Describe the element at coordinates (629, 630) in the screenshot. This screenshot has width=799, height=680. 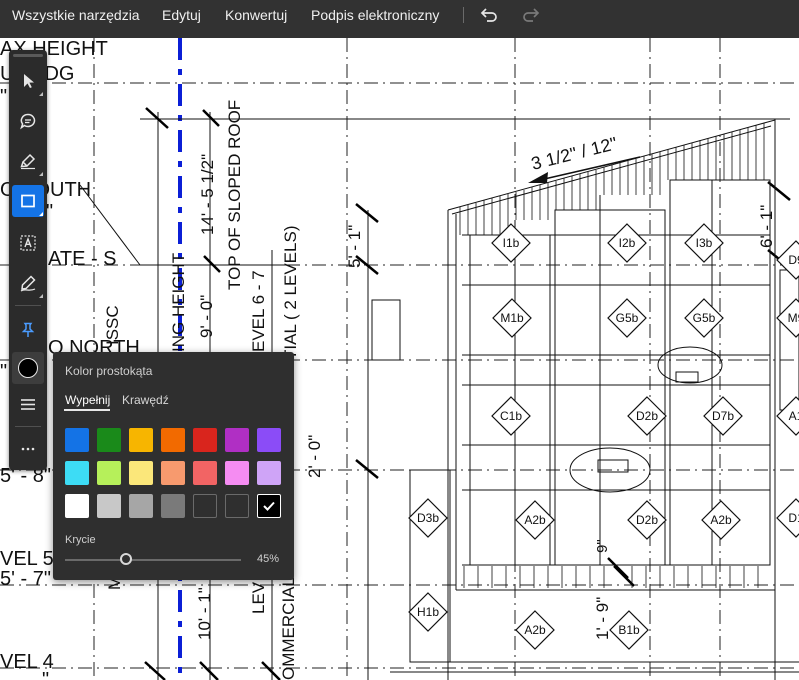
I see `tag-label: B1b` at that location.